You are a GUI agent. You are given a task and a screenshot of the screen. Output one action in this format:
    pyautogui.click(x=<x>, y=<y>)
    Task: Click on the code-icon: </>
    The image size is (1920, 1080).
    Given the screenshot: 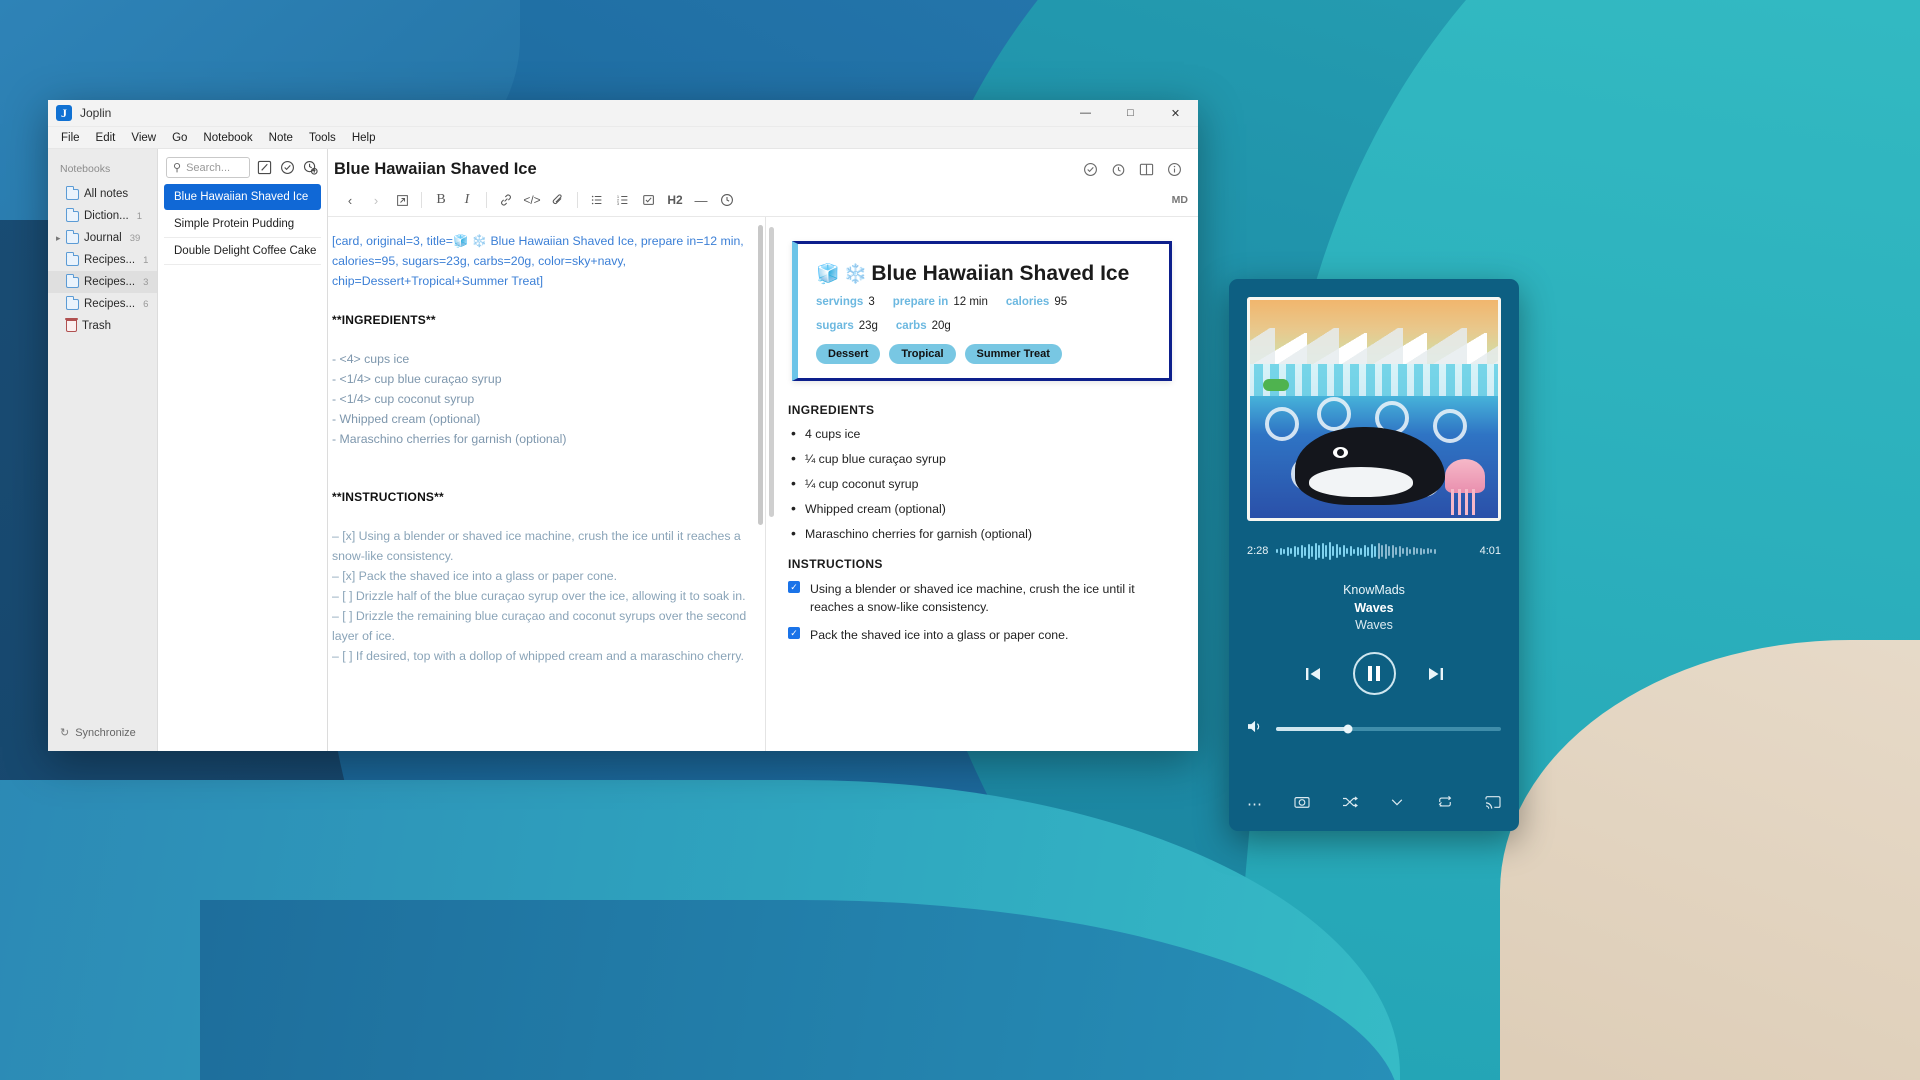 What is the action you would take?
    pyautogui.click(x=532, y=200)
    